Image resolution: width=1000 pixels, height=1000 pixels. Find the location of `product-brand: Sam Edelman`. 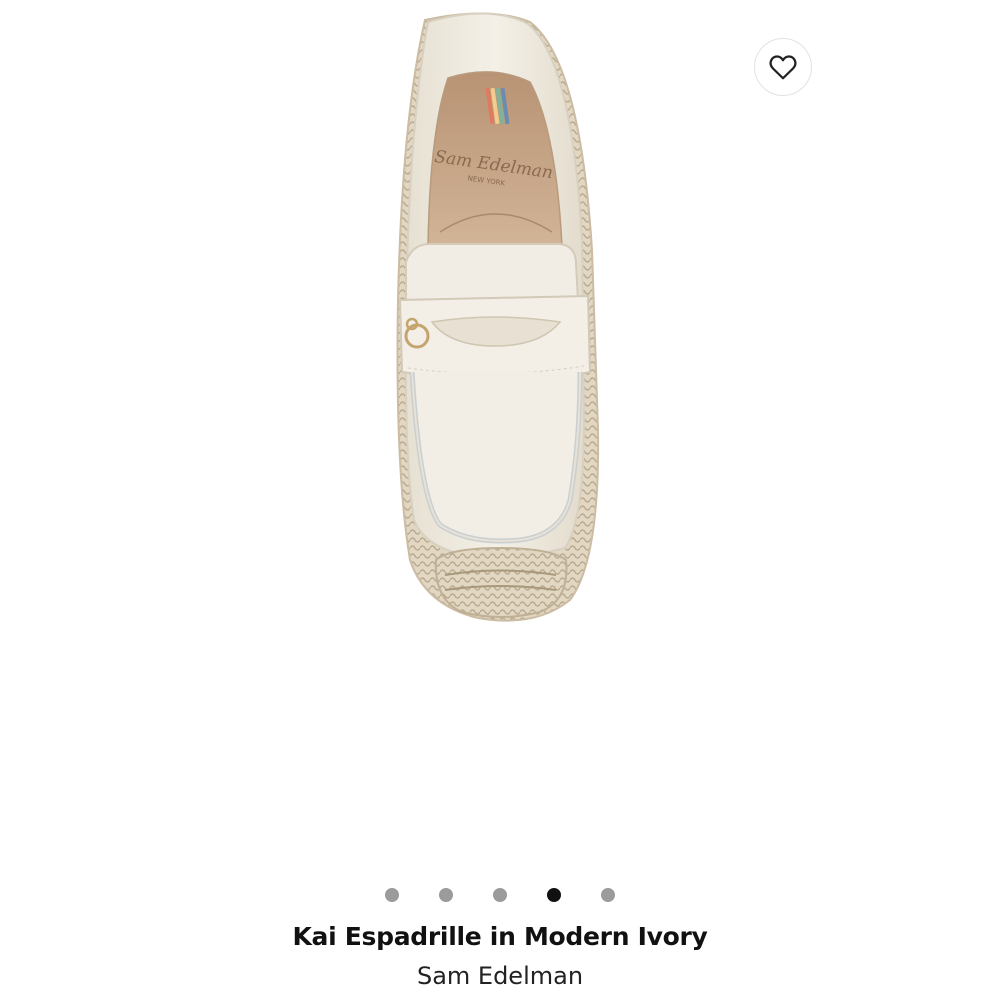

product-brand: Sam Edelman is located at coordinates (500, 976).